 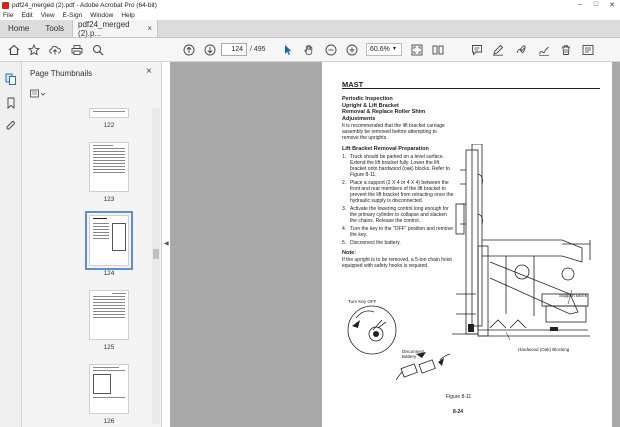 What do you see at coordinates (352, 50) in the screenshot?
I see `zoom-in-icon` at bounding box center [352, 50].